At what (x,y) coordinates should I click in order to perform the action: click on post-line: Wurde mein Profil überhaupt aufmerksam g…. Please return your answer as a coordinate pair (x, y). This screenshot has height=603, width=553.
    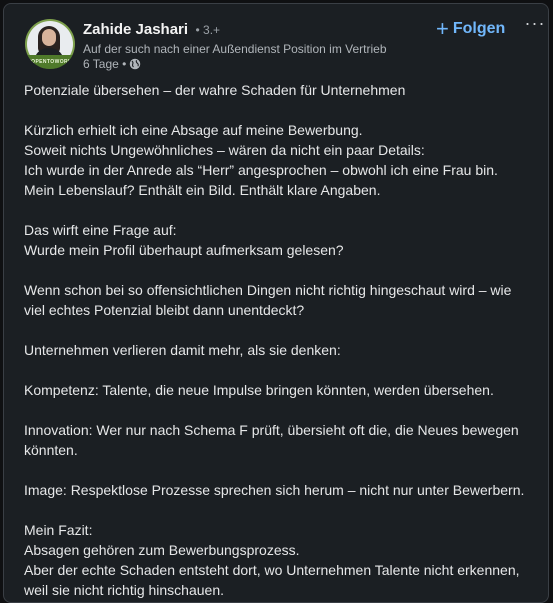
    Looking at the image, I should click on (184, 250).